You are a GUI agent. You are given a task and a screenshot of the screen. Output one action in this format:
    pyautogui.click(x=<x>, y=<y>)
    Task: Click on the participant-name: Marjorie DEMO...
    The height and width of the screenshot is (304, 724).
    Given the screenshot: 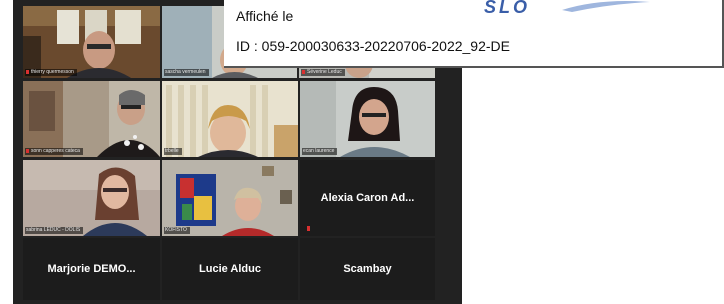 What is the action you would take?
    pyautogui.click(x=91, y=269)
    